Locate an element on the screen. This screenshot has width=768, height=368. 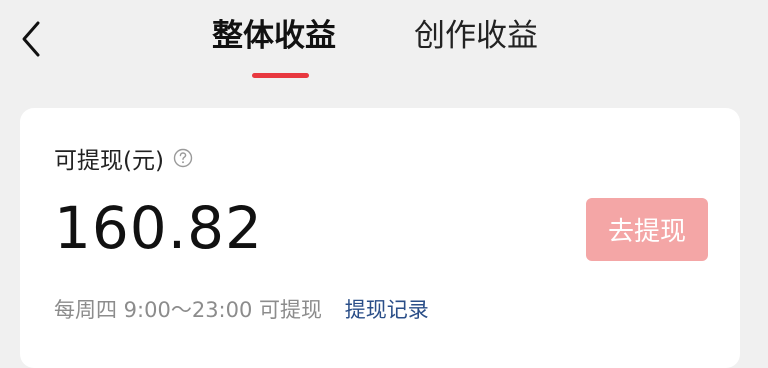
chevron-left-icon is located at coordinates (31, 39).